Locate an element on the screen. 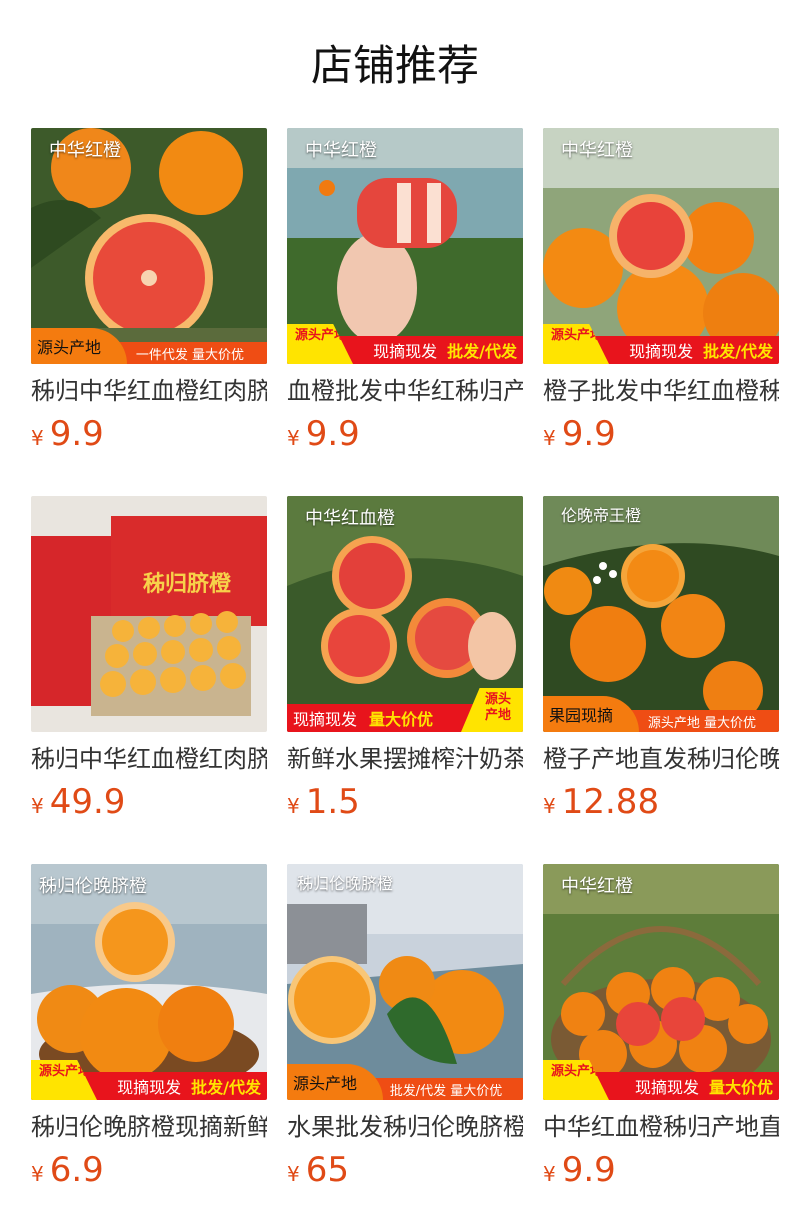 The image size is (790, 1232). product-card: 中华红橙 现摘现发 批发/代发 源头产地 血橙批发中华红秭归产地 ¥ 9.9 is located at coordinates (405, 312).